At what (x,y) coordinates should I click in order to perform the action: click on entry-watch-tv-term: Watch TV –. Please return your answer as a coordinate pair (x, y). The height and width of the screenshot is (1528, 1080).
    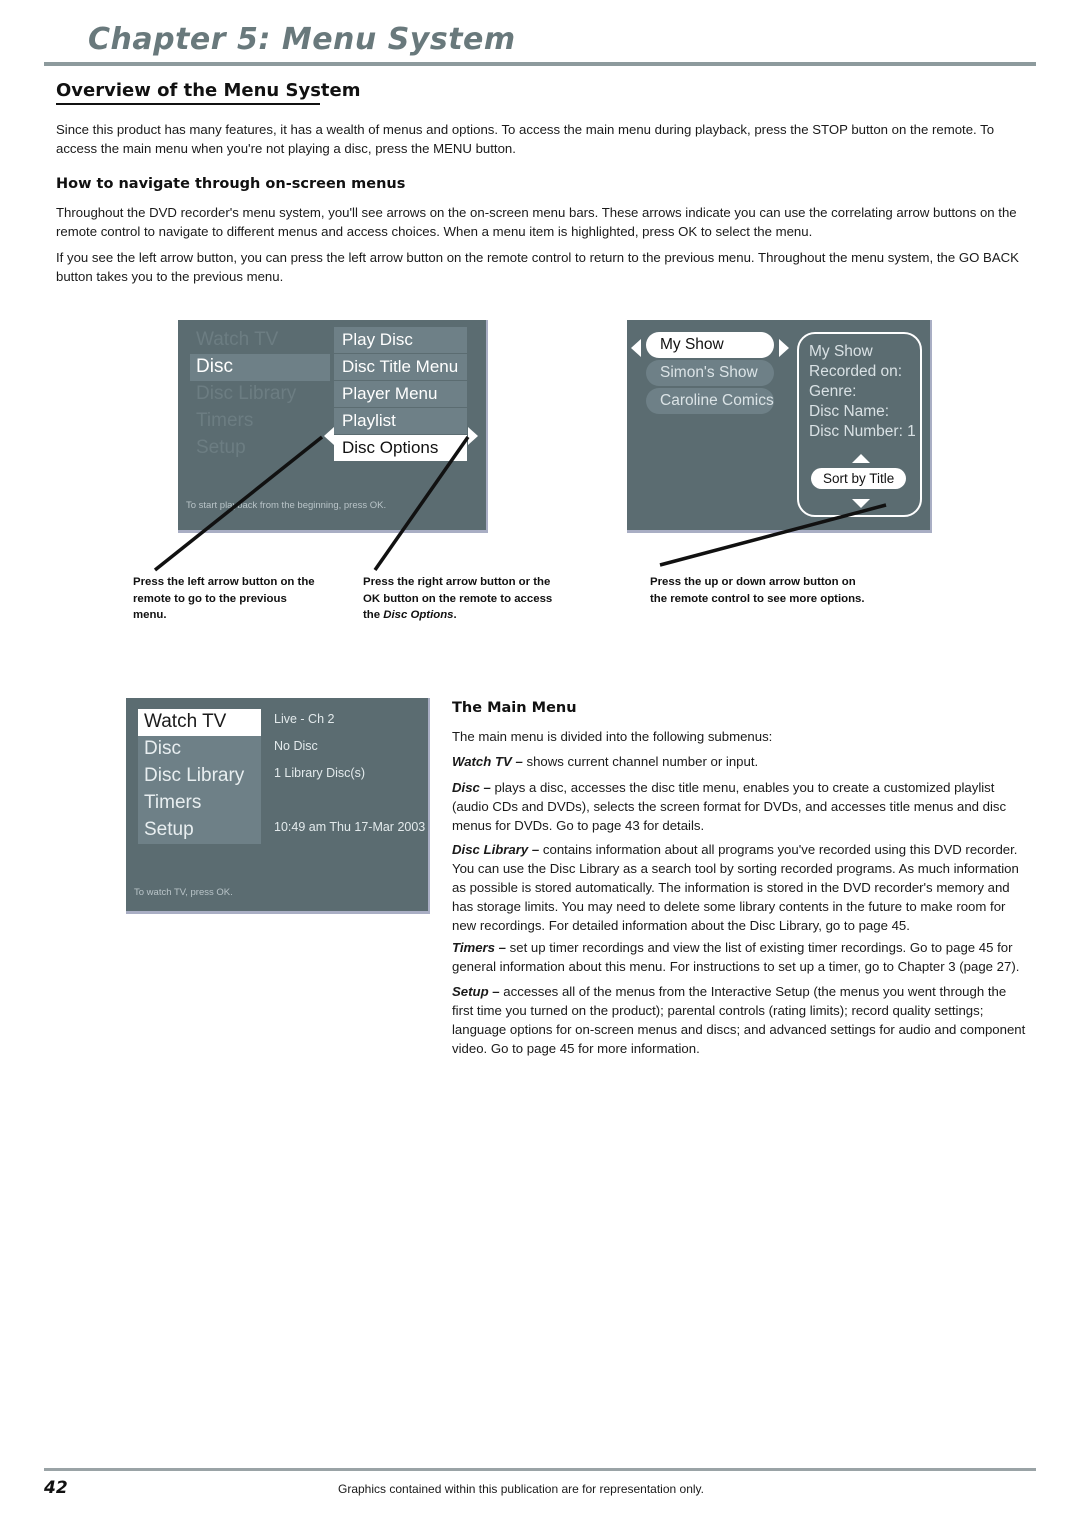
    Looking at the image, I should click on (487, 761).